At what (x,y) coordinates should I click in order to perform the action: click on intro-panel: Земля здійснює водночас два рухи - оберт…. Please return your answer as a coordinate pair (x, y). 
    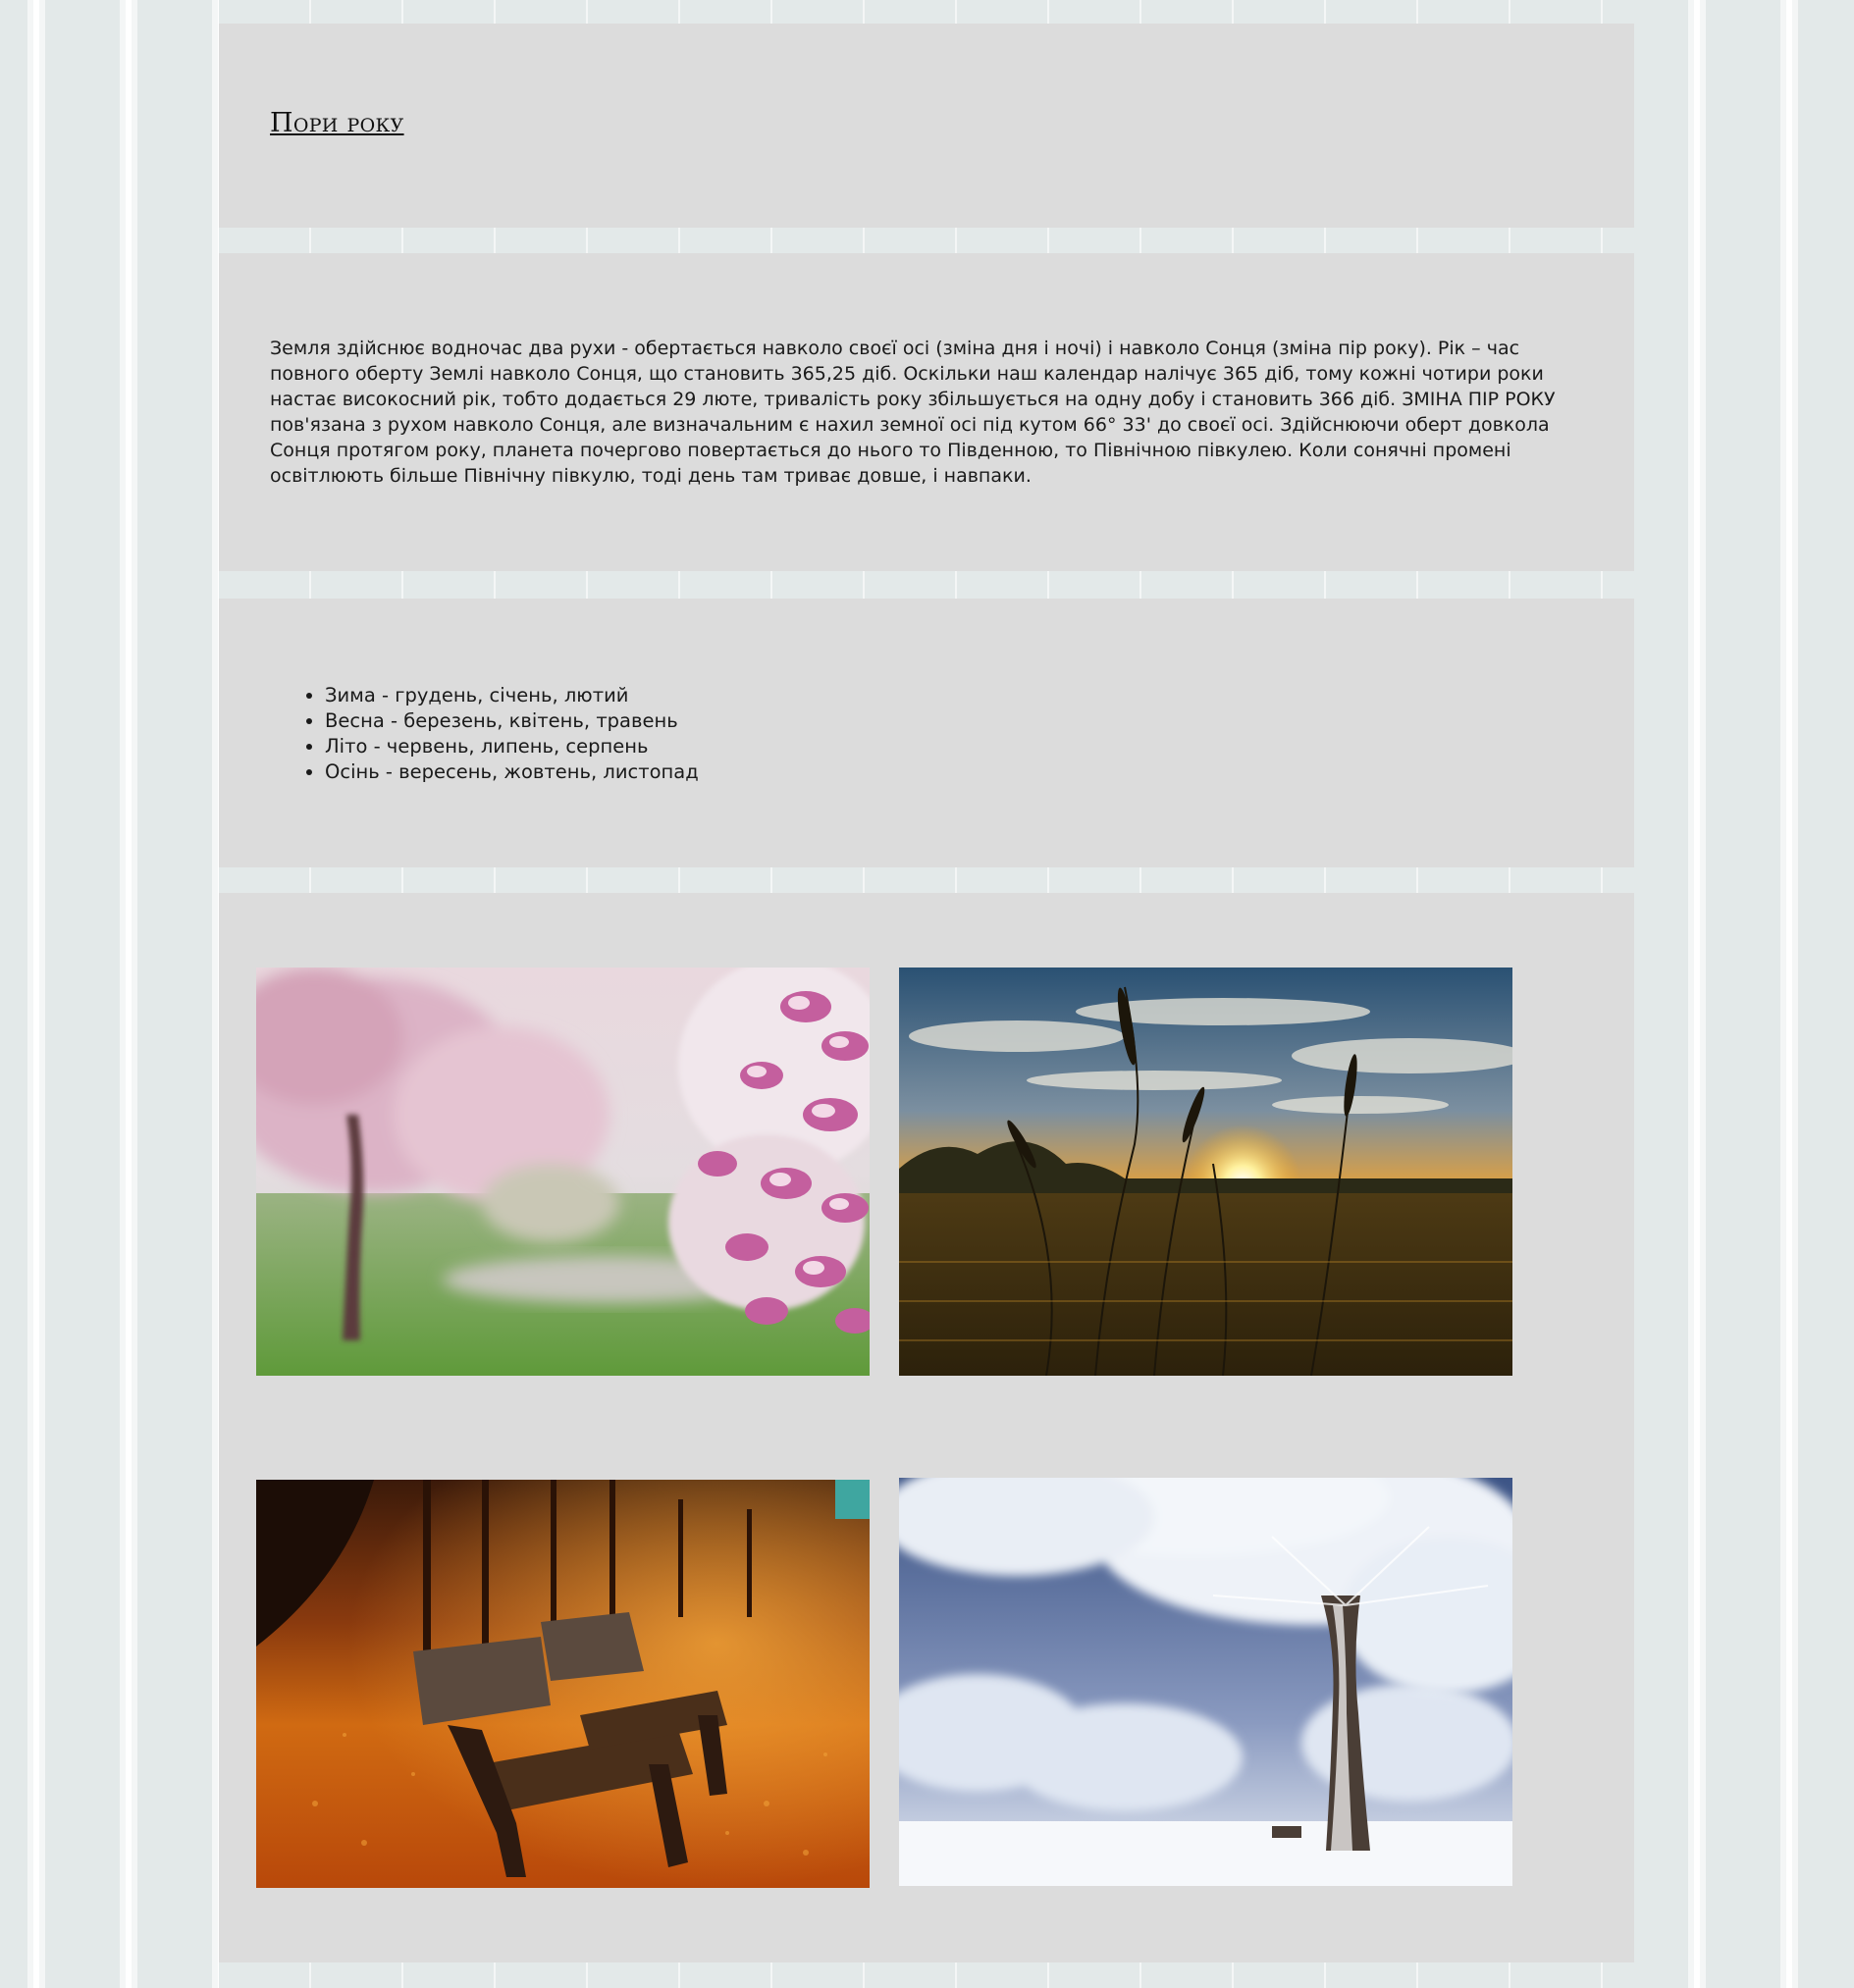
    Looking at the image, I should click on (927, 412).